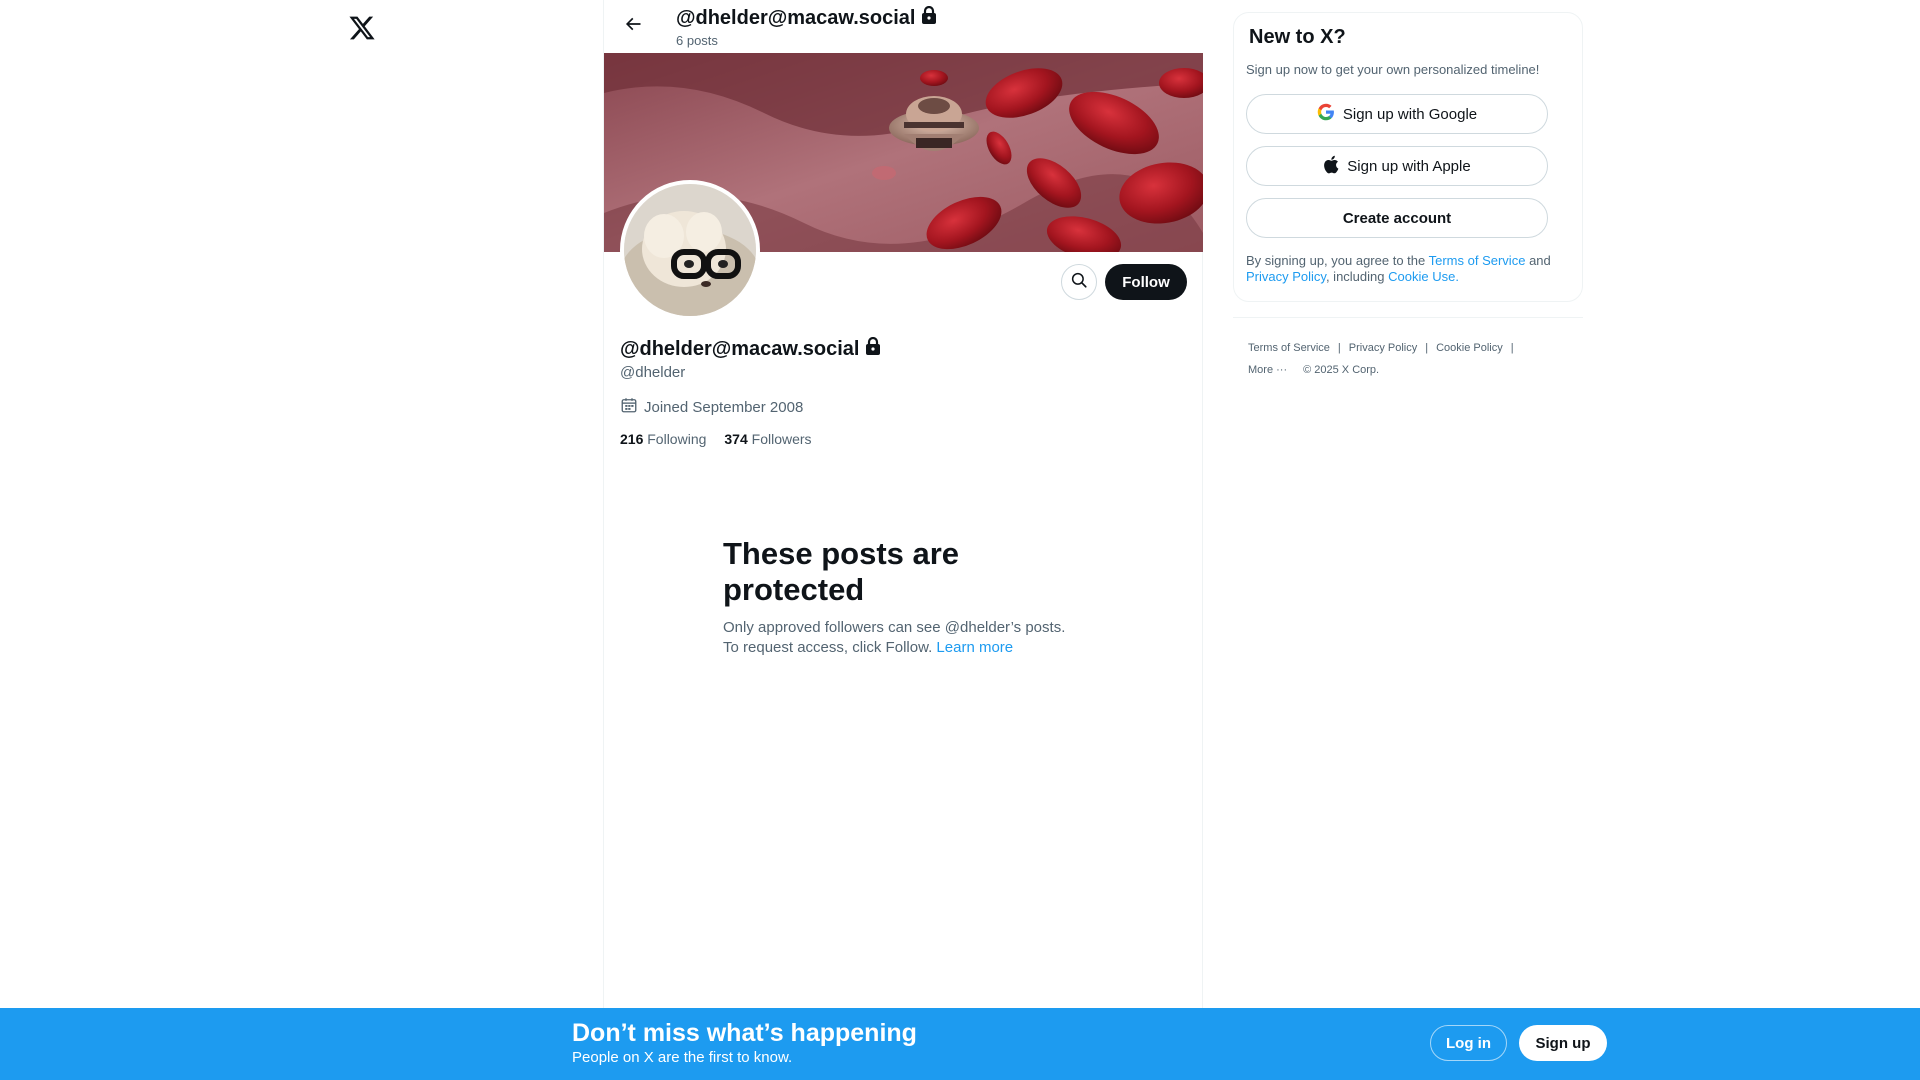  I want to click on signup-google-label: Sign up with Google, so click(1410, 114).